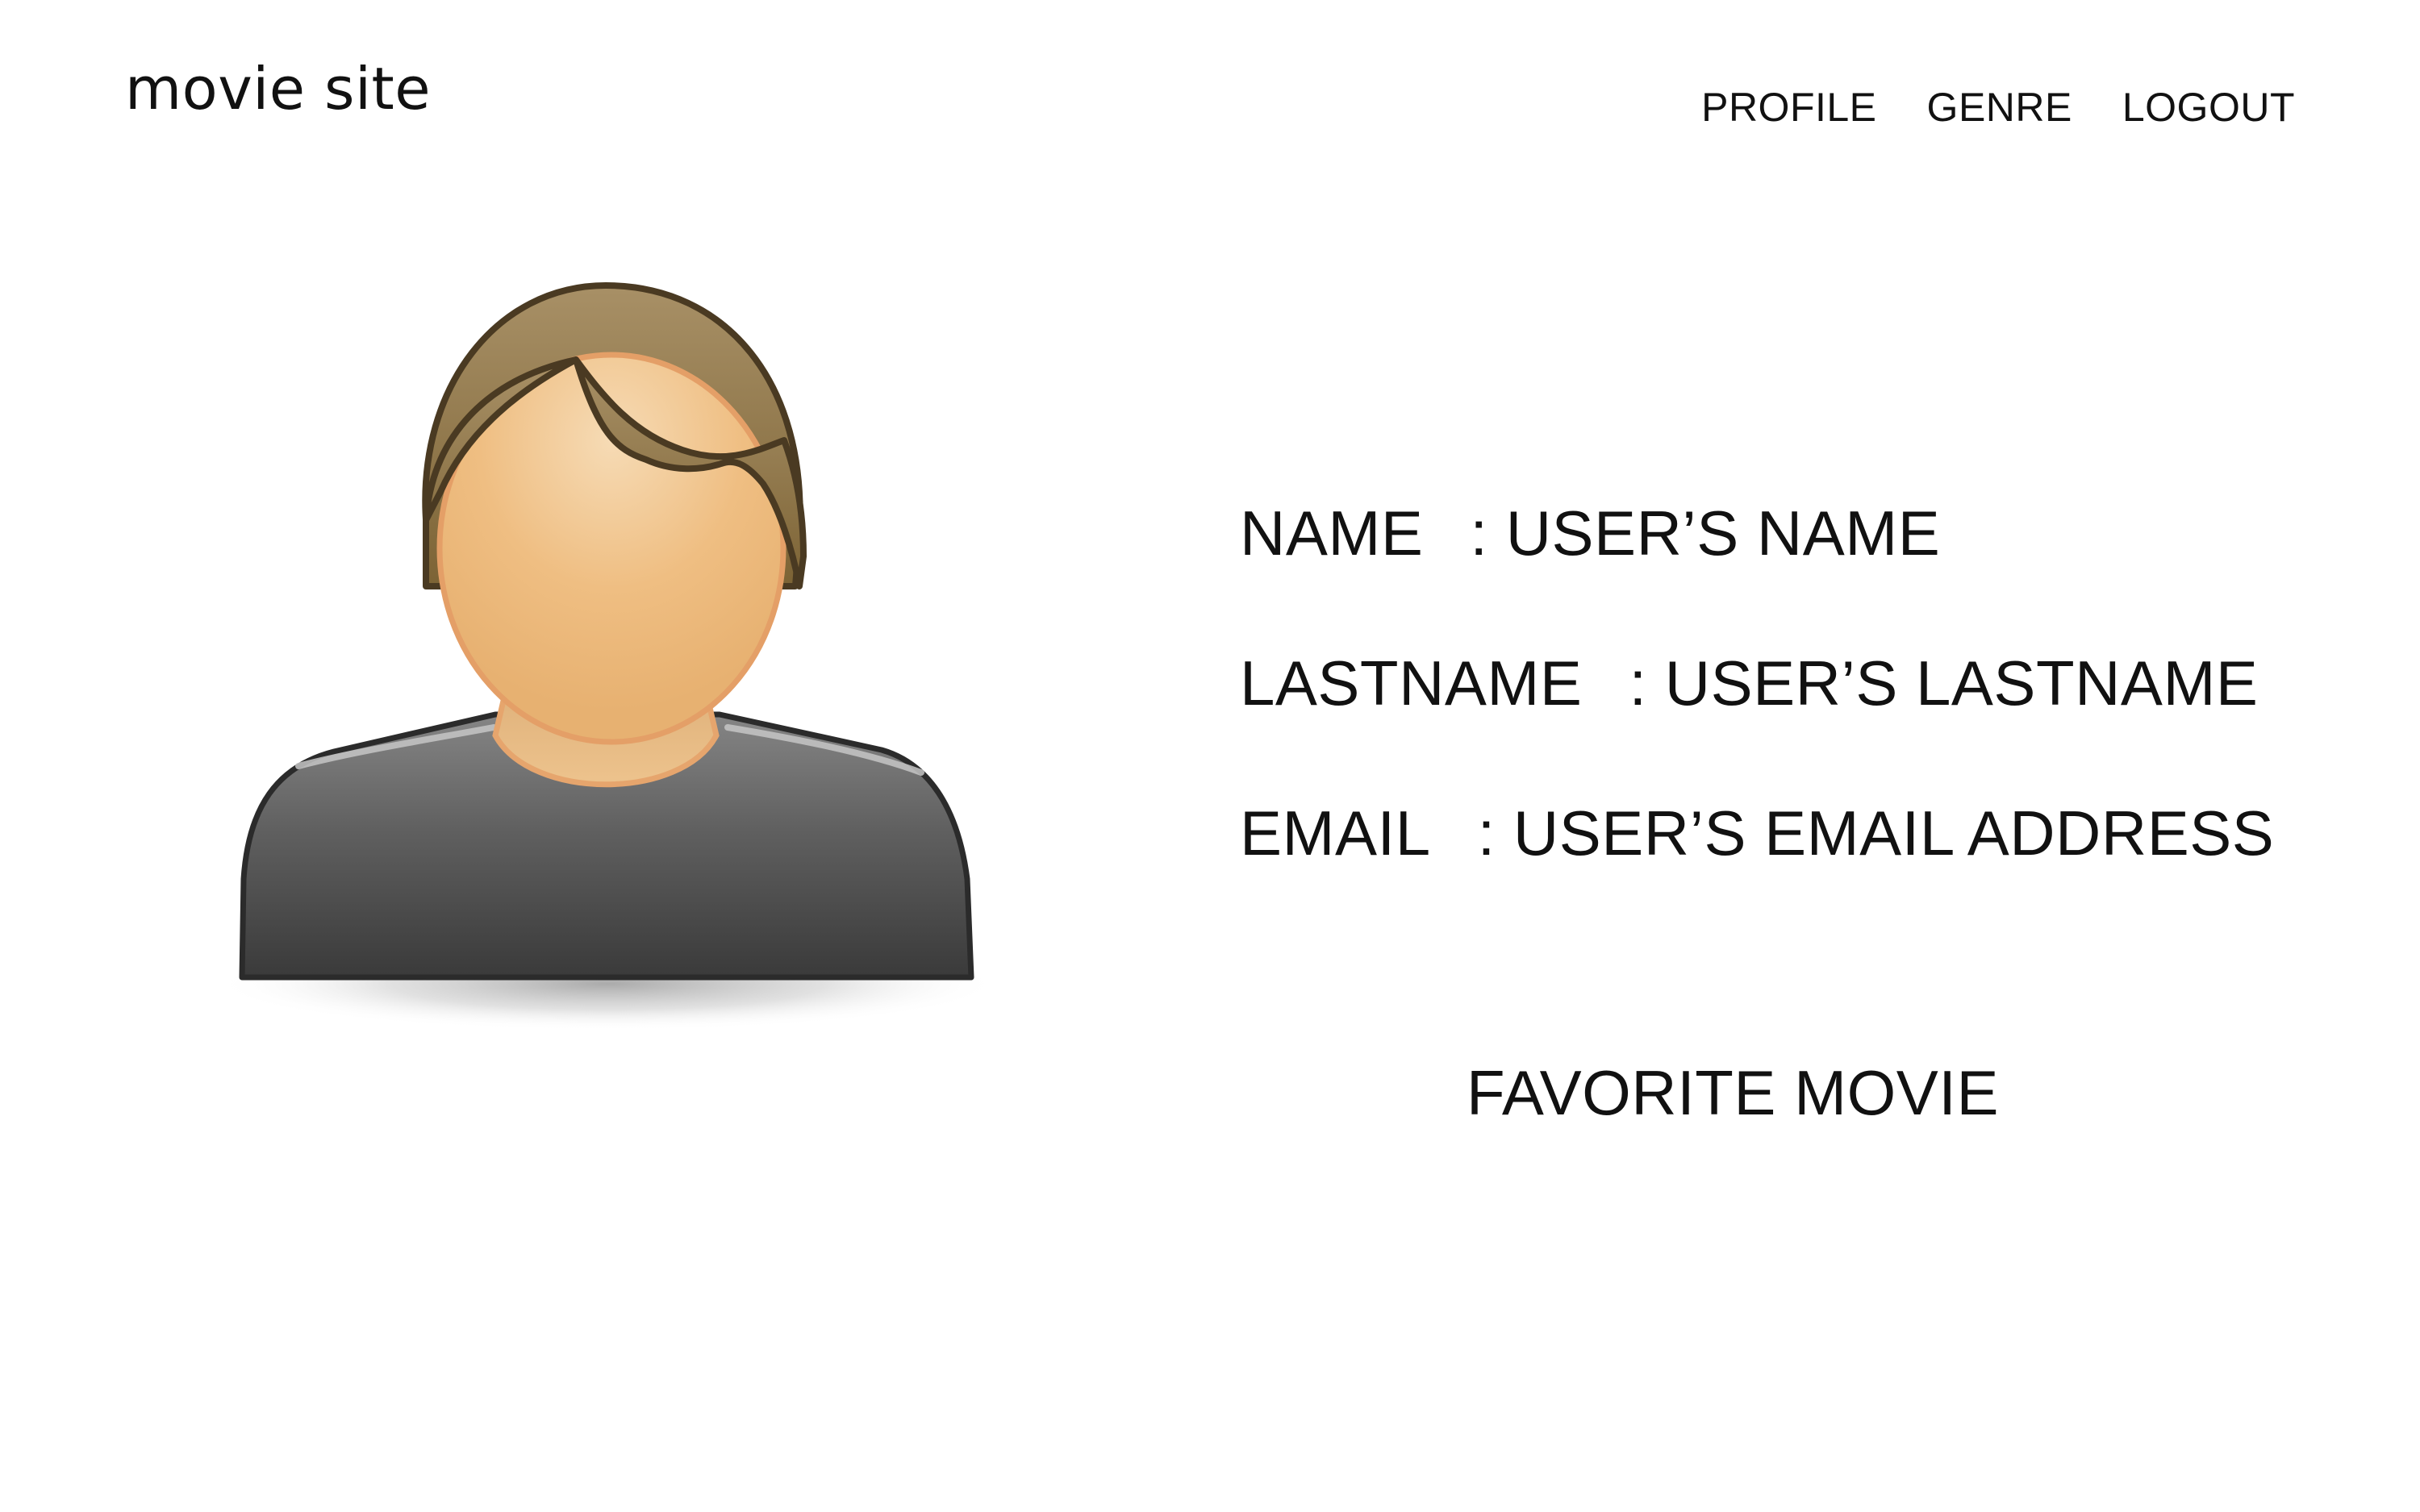 The image size is (2420, 1512). I want to click on top-navigation: PROFILE GENRE LOGOUT, so click(1998, 107).